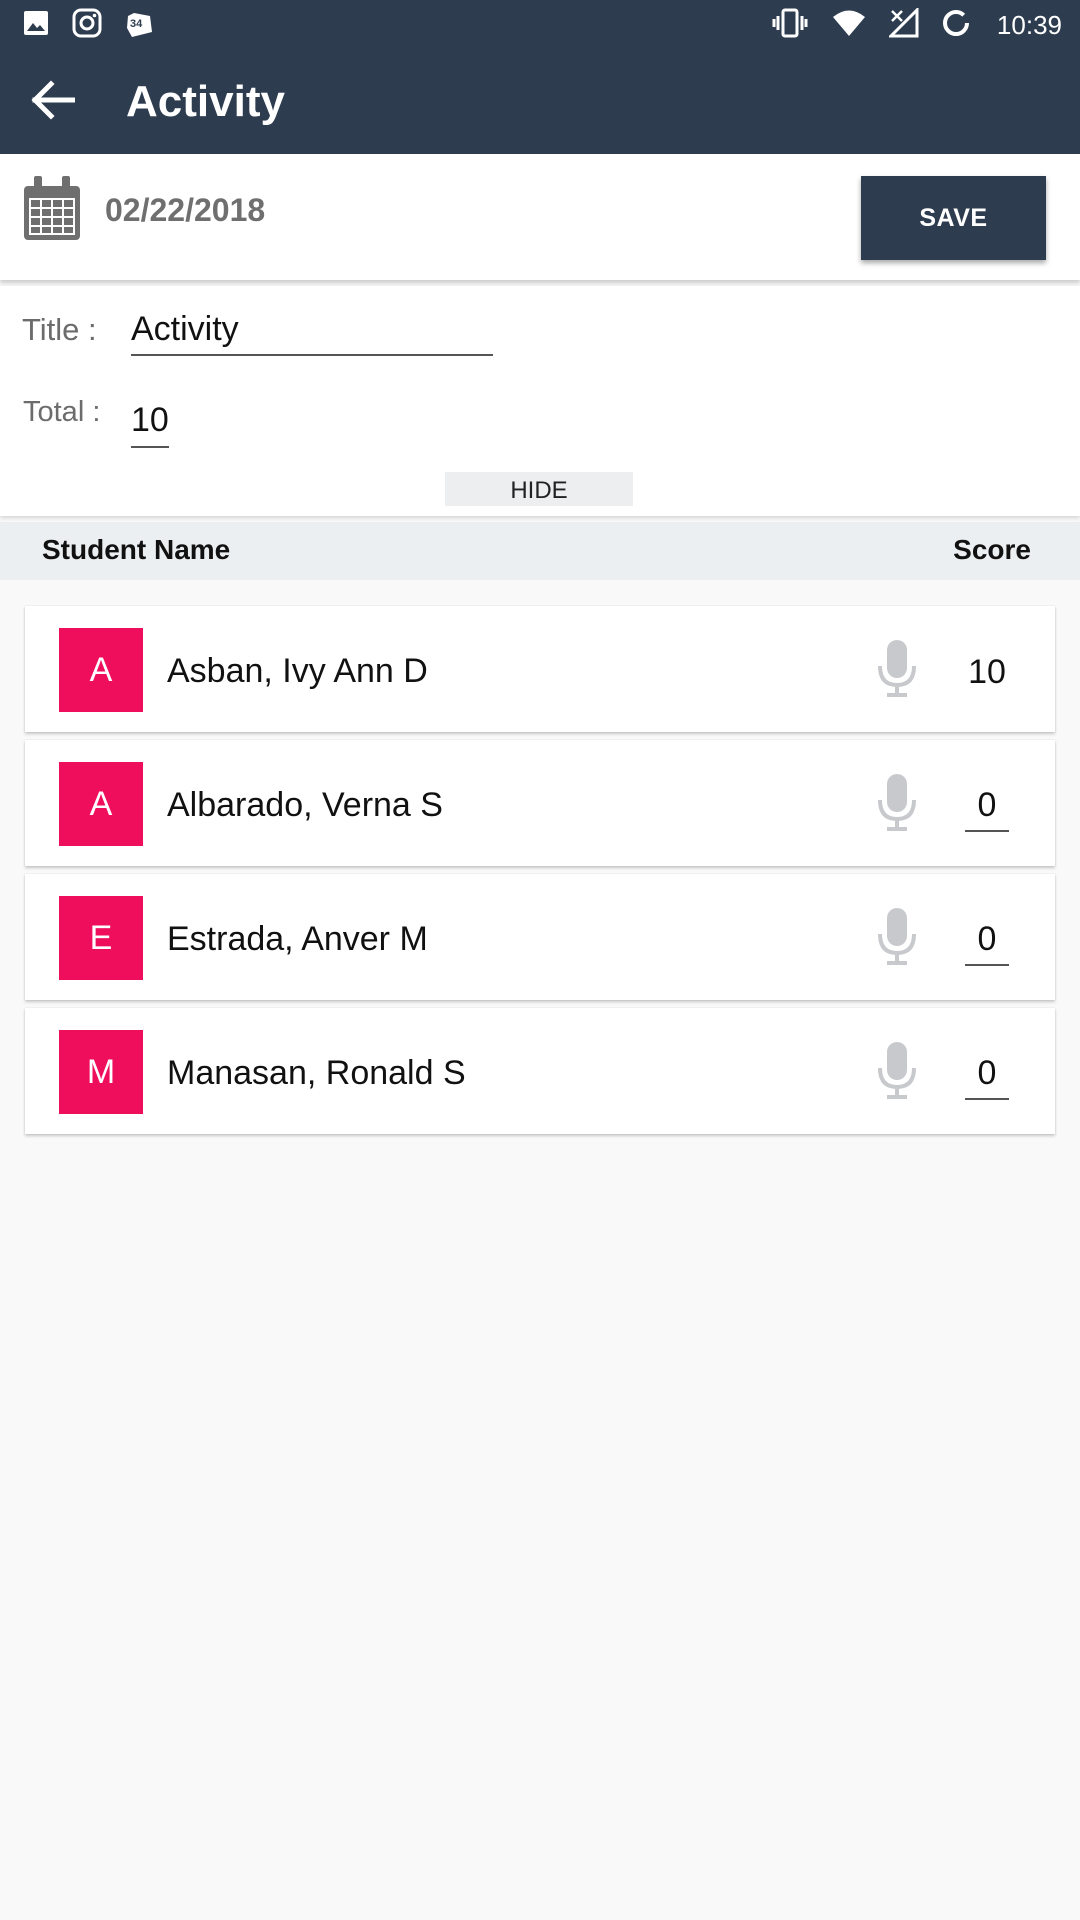 The width and height of the screenshot is (1080, 1920). What do you see at coordinates (540, 937) in the screenshot?
I see `student-row: E Estrada, Anver M` at bounding box center [540, 937].